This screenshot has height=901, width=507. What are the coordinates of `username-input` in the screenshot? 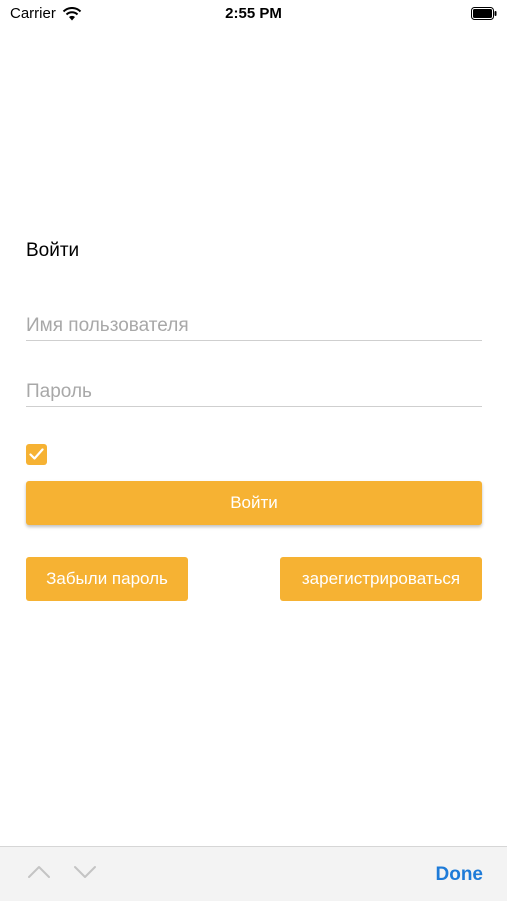 It's located at (254, 327).